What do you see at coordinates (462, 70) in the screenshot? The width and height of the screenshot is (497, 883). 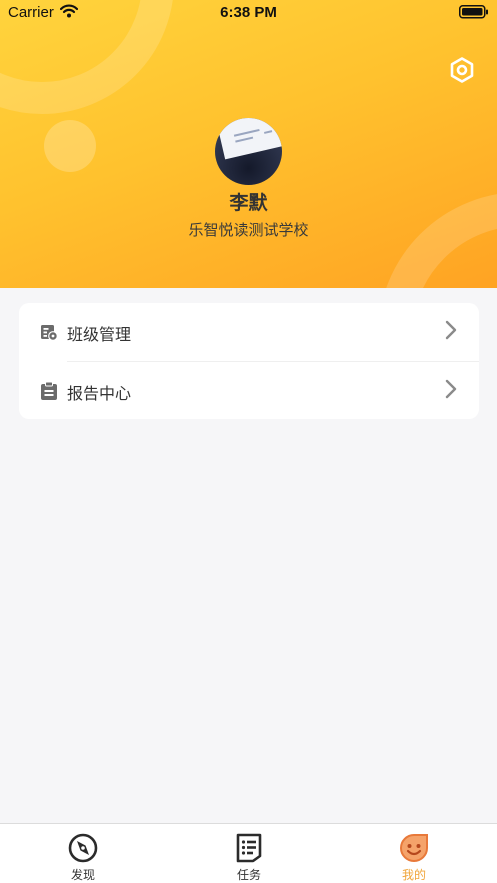 I see `settings-icon` at bounding box center [462, 70].